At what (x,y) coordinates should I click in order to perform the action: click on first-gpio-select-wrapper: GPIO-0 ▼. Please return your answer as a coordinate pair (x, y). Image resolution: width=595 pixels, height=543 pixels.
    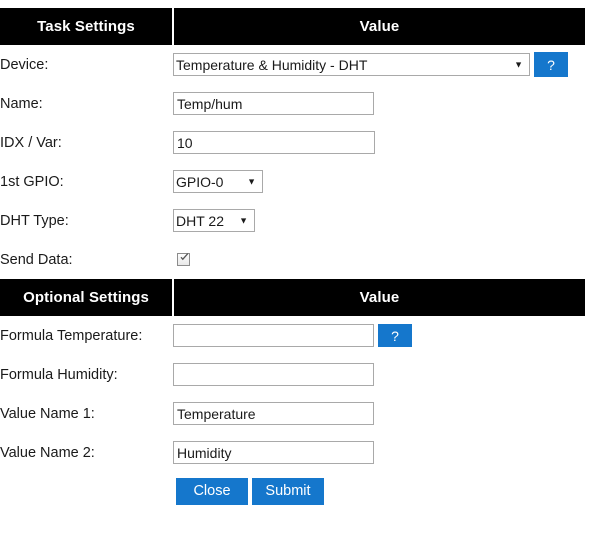
    Looking at the image, I should click on (218, 181).